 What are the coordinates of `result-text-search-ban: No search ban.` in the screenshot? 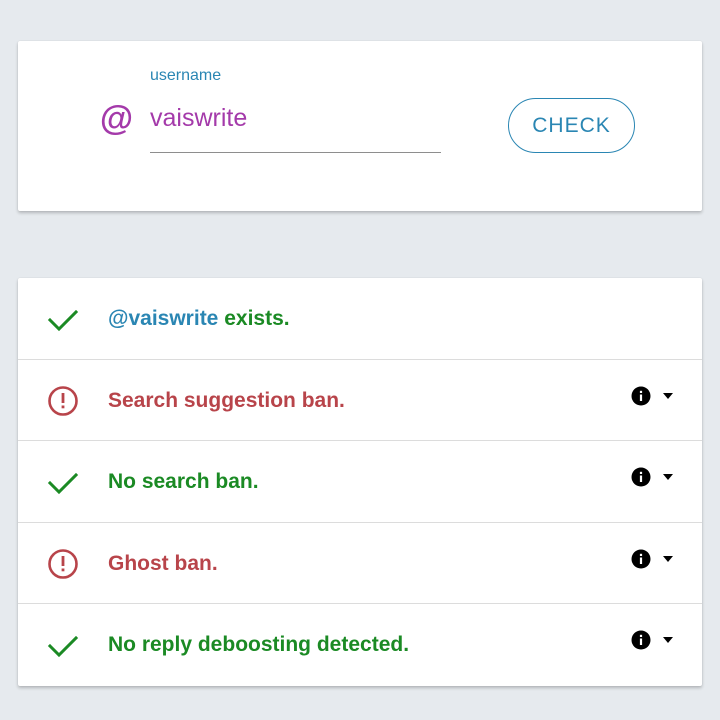 It's located at (183, 481).